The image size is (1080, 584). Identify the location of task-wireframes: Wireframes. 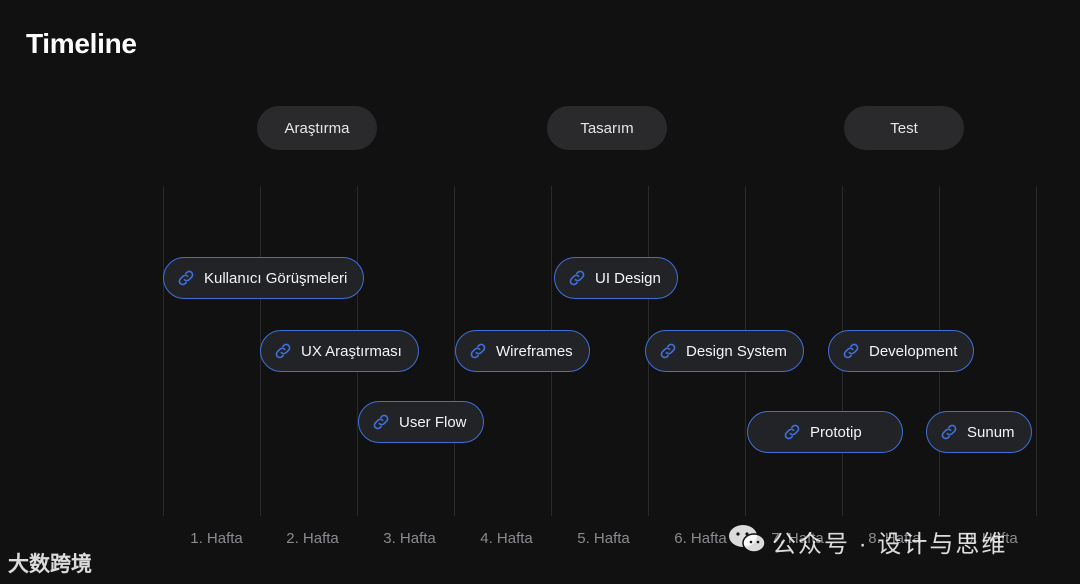
(522, 351).